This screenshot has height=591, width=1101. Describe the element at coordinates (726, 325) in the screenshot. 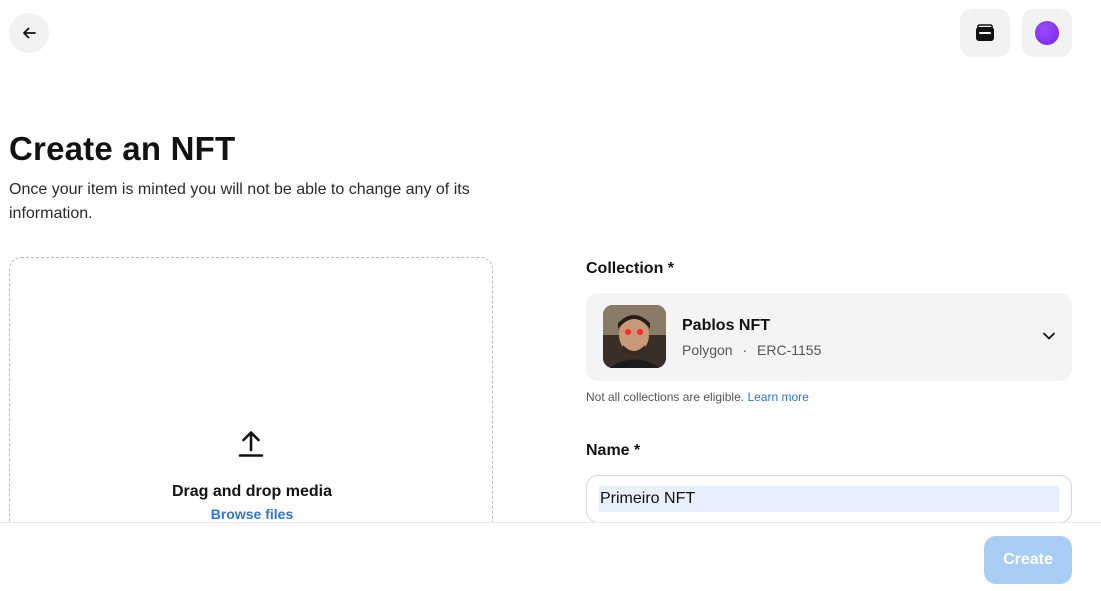

I see `collection-name: Pablos NFT` at that location.